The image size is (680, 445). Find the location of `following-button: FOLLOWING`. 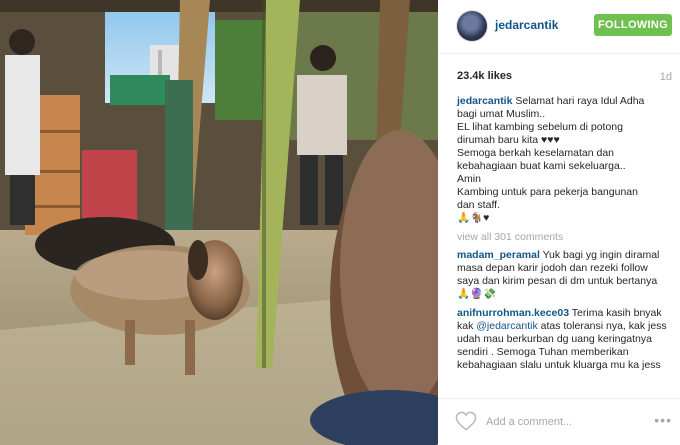

following-button: FOLLOWING is located at coordinates (633, 25).